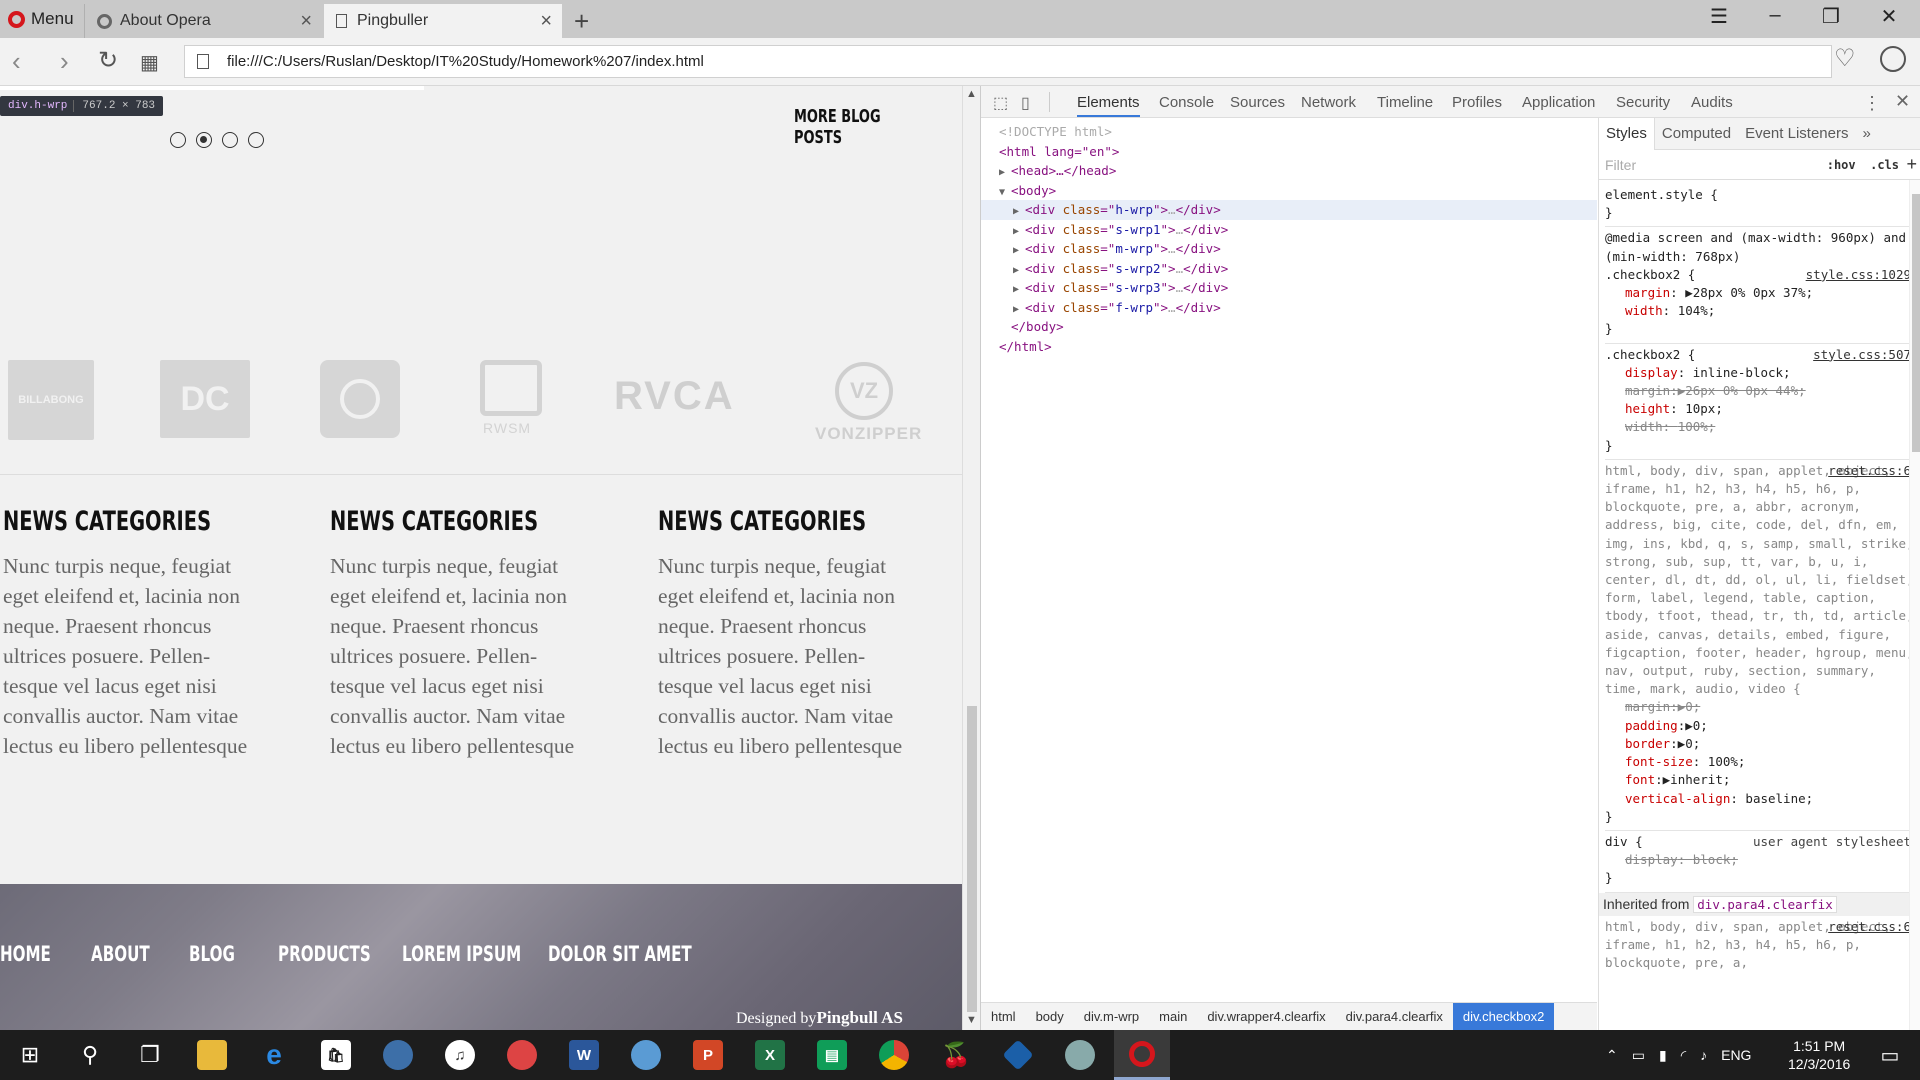 Image resolution: width=1920 pixels, height=1080 pixels. I want to click on store-icon: 🛍, so click(336, 1055).